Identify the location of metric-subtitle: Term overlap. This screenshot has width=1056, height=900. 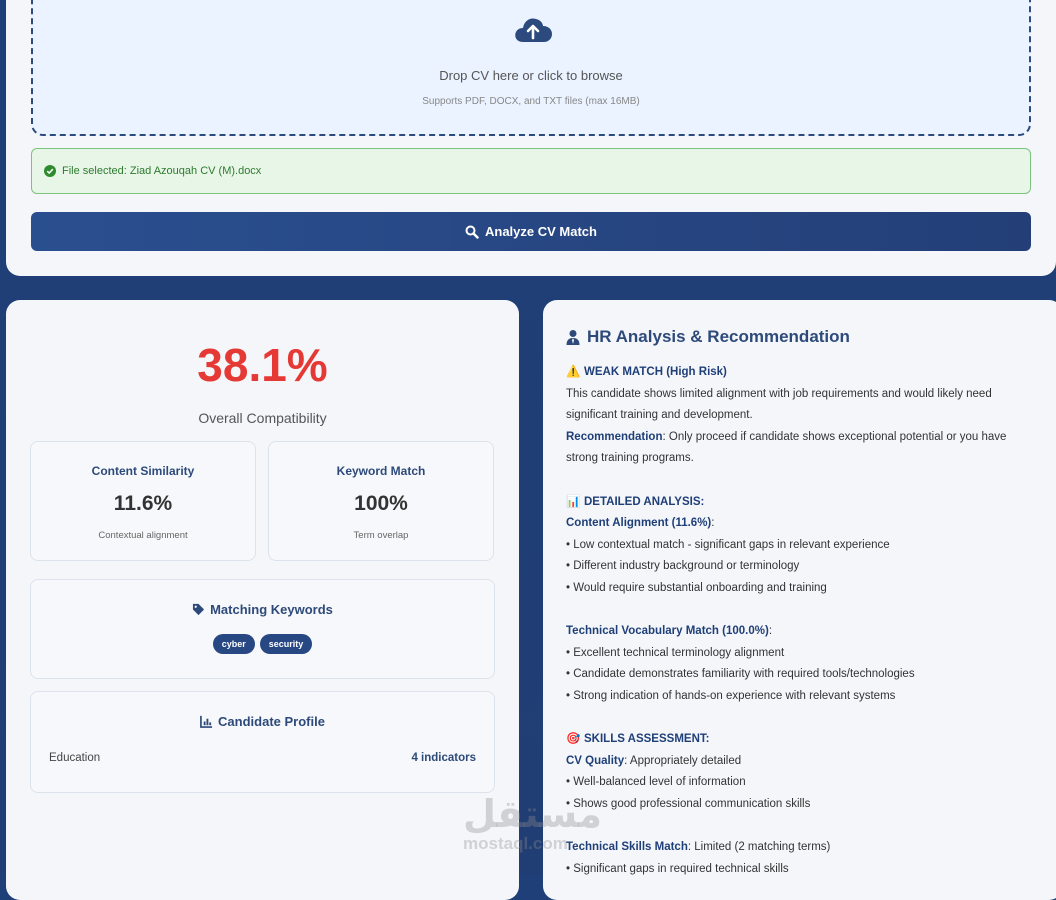
(381, 535).